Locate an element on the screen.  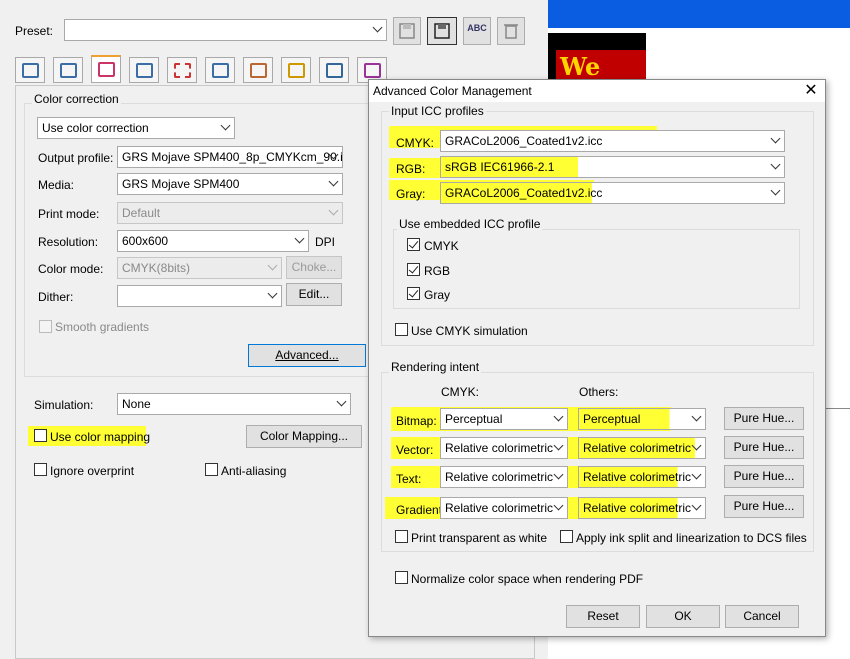
close-icon: ✕ is located at coordinates (811, 91).